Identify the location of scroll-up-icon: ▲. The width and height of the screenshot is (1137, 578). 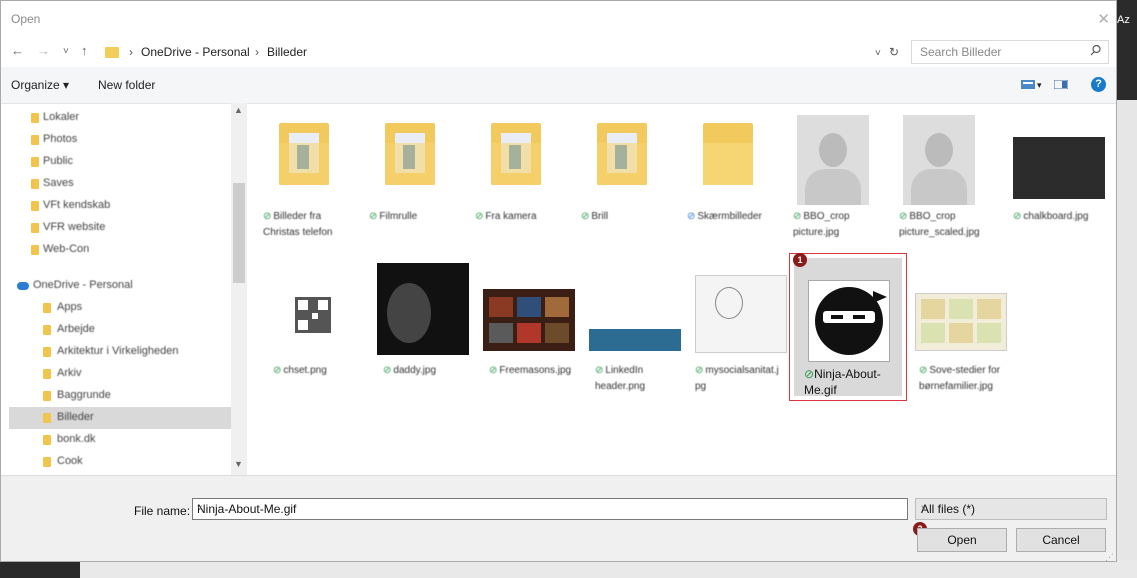
(238, 110).